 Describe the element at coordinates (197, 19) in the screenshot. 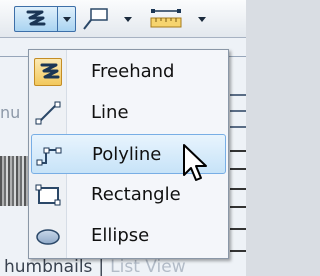

I see `measure-tool-split-button` at that location.